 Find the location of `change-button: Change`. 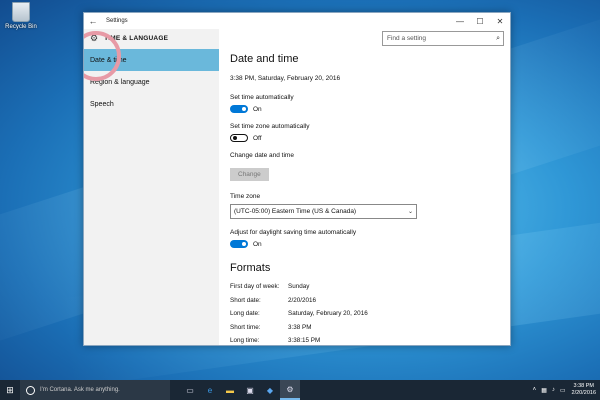

change-button: Change is located at coordinates (249, 174).